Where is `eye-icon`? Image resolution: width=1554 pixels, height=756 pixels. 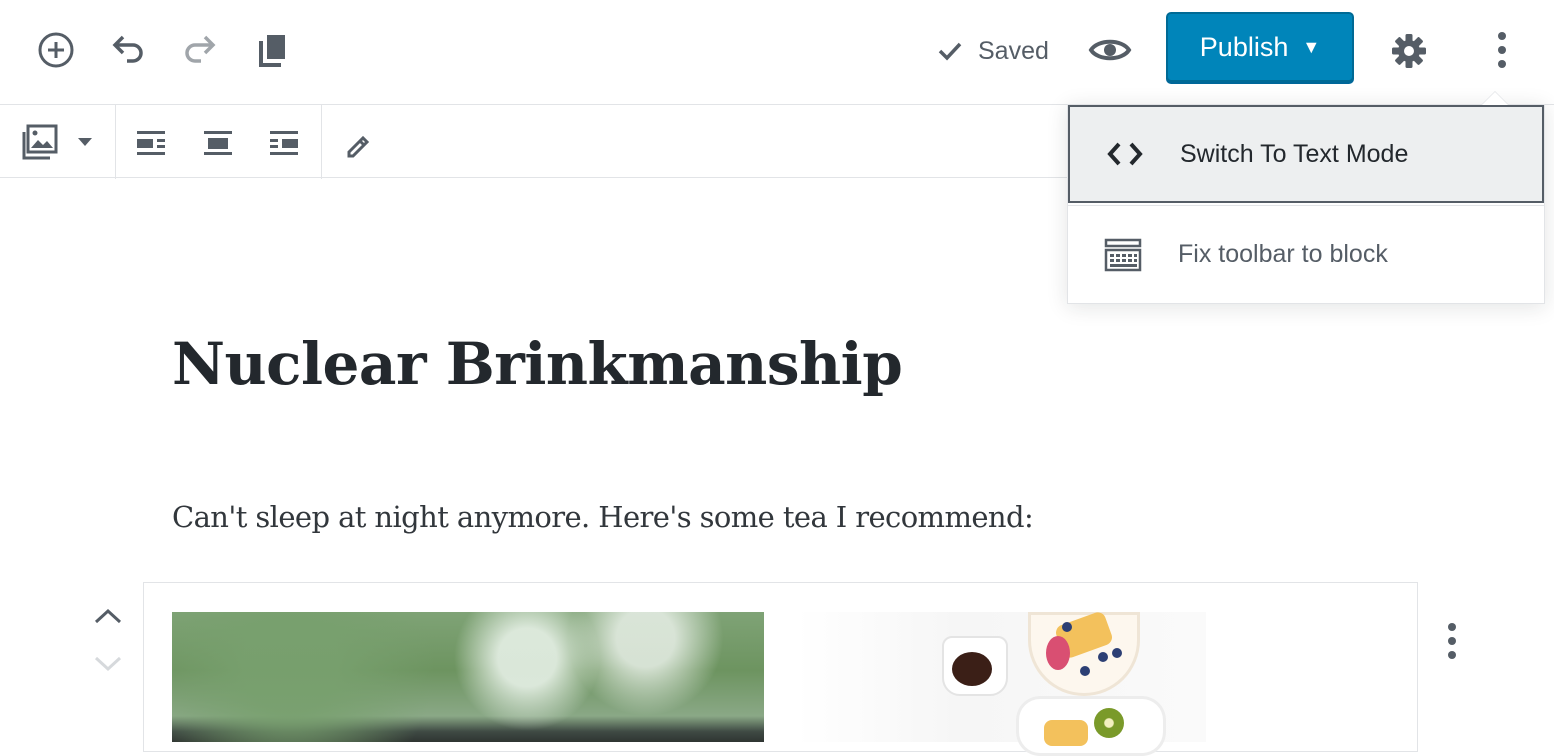
eye-icon is located at coordinates (1110, 50).